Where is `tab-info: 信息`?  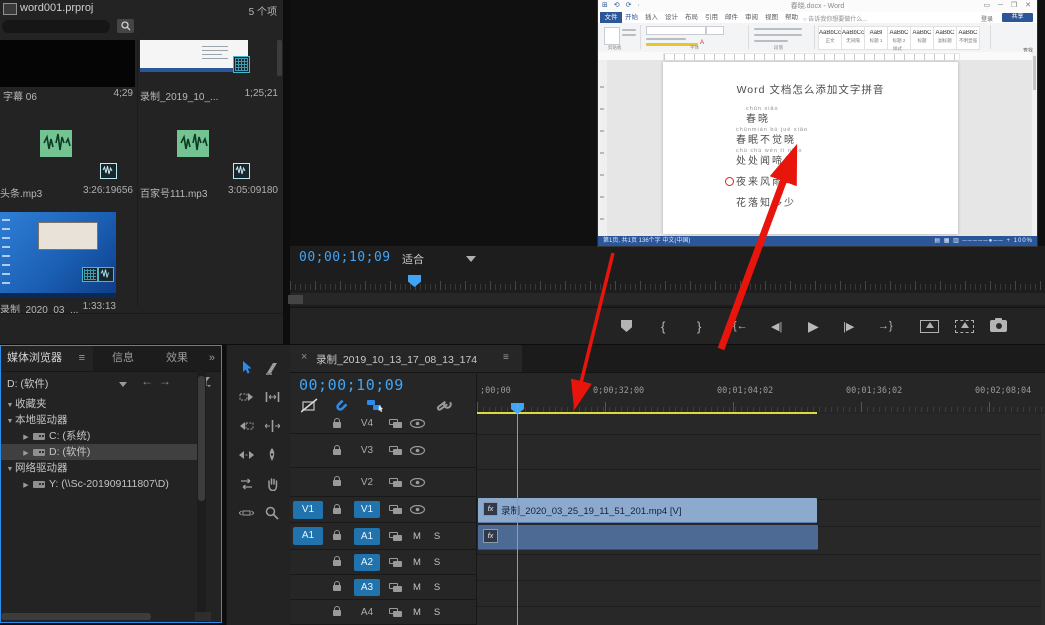
tab-info: 信息 is located at coordinates (123, 358).